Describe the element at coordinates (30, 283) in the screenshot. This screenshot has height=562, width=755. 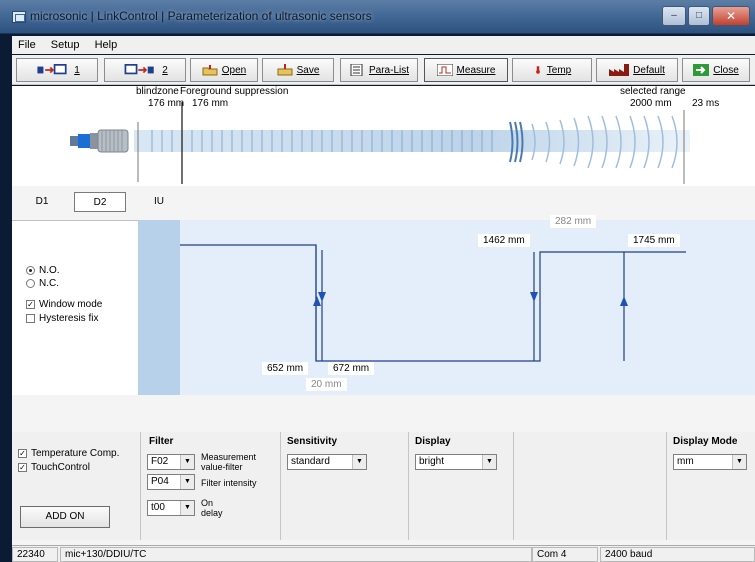
I see `nc-radio-indicator` at that location.